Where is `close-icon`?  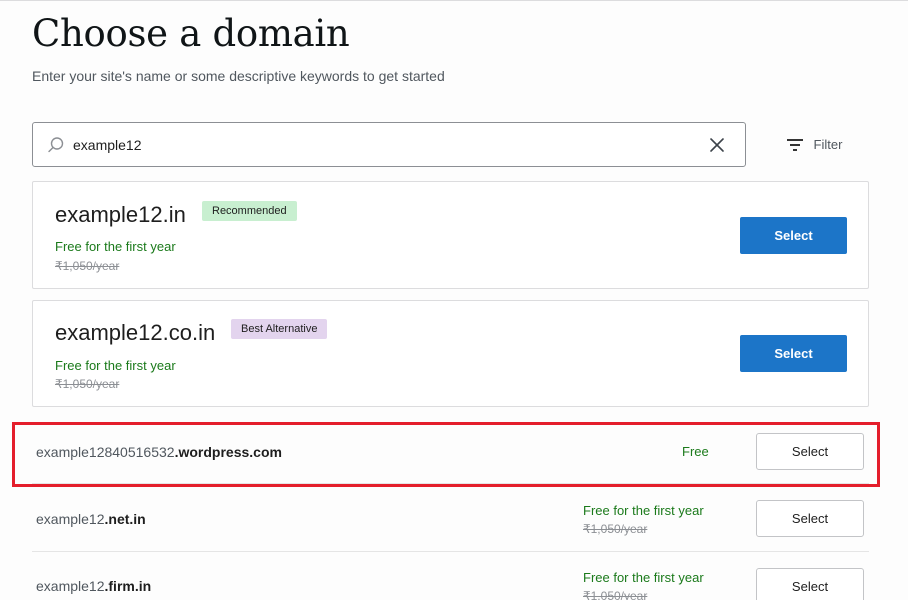
close-icon is located at coordinates (717, 145).